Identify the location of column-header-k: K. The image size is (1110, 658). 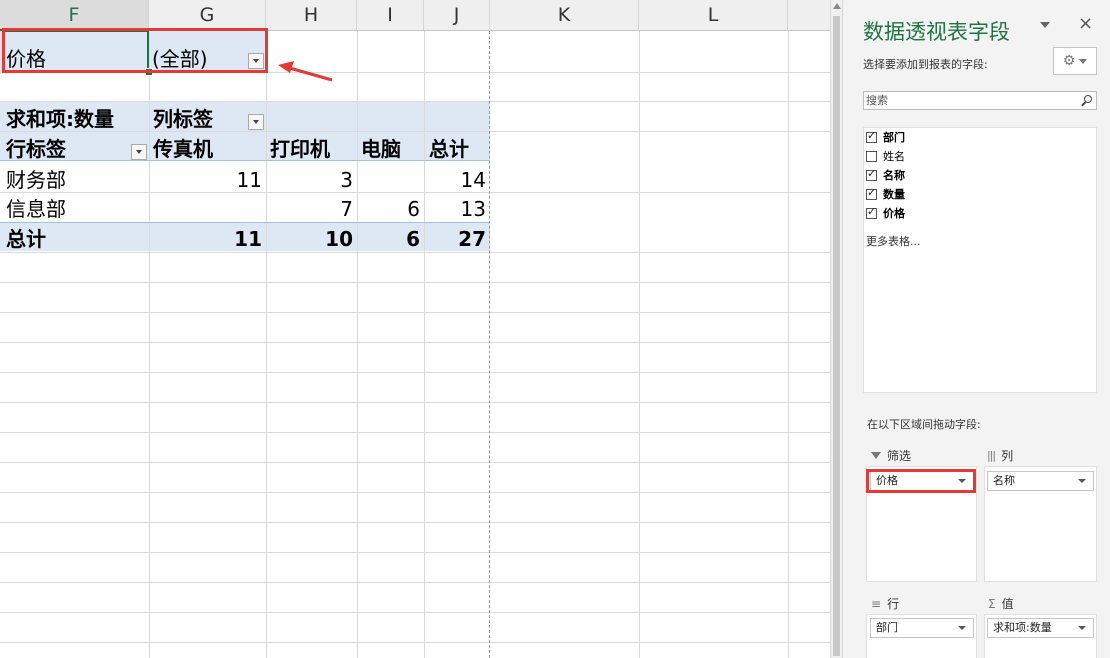
(564, 15).